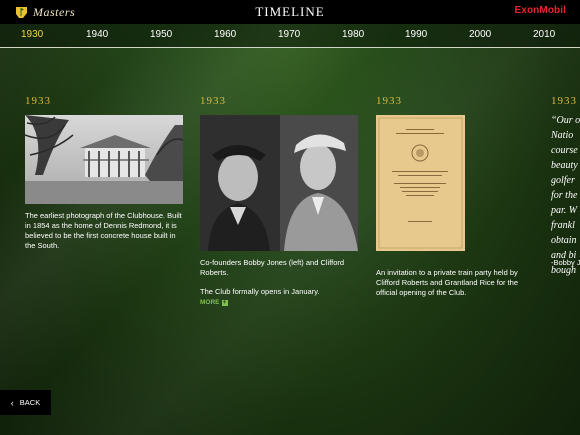  I want to click on year-tab-1980: 1980, so click(353, 34).